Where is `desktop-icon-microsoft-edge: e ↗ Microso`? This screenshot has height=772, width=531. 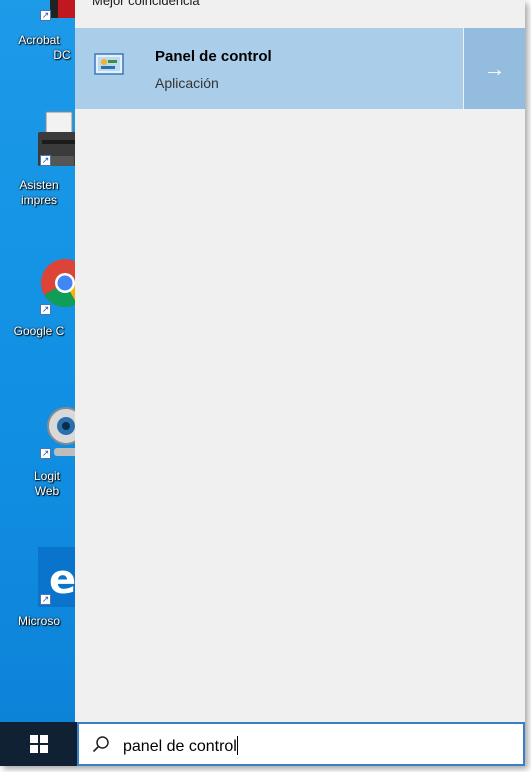 desktop-icon-microsoft-edge: e ↗ Microso is located at coordinates (40, 592).